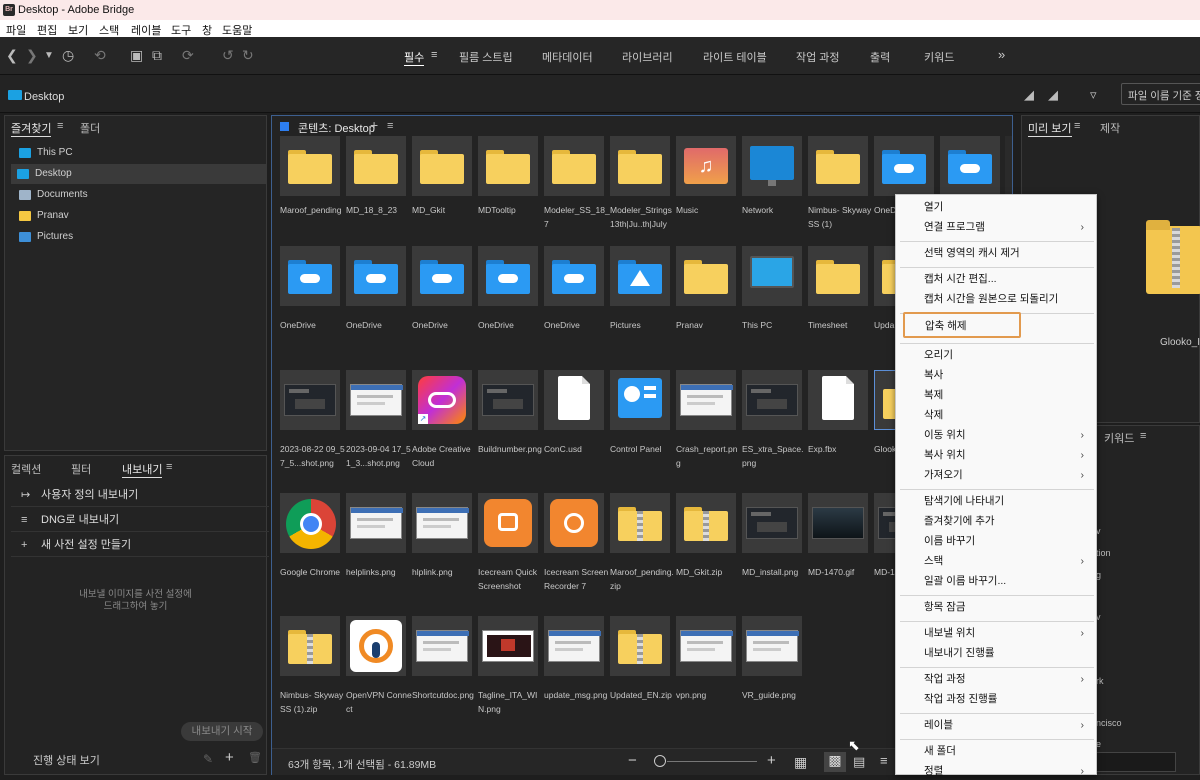 Image resolution: width=1200 pixels, height=780 pixels. Describe the element at coordinates (1136, 762) in the screenshot. I see `keyword-search-input` at that location.